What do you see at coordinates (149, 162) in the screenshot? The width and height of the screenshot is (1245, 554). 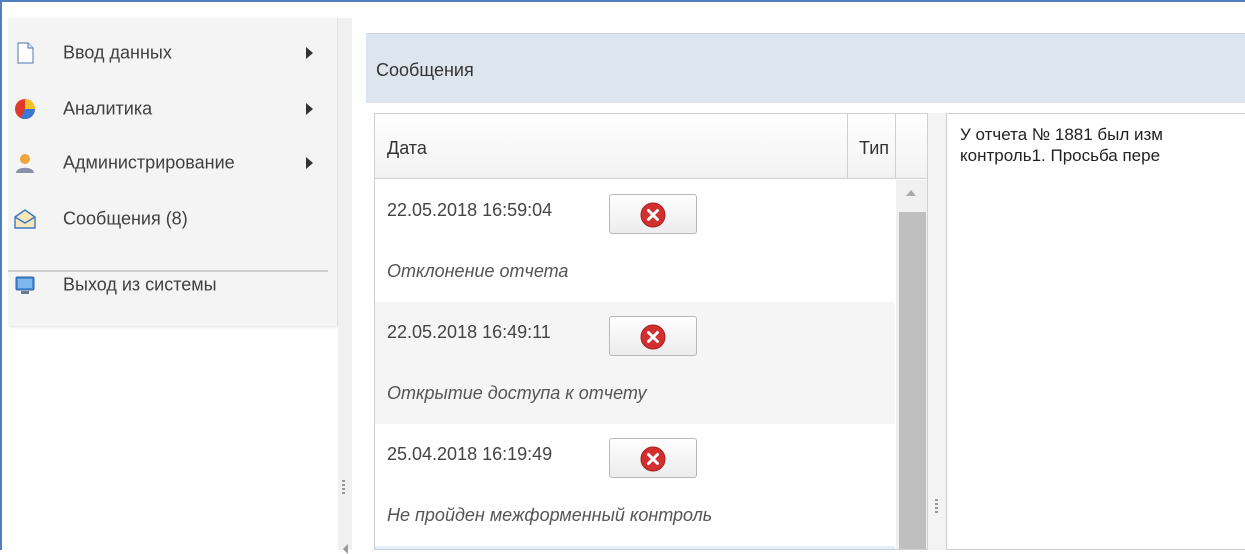 I see `menu-item-label: Администрирование` at bounding box center [149, 162].